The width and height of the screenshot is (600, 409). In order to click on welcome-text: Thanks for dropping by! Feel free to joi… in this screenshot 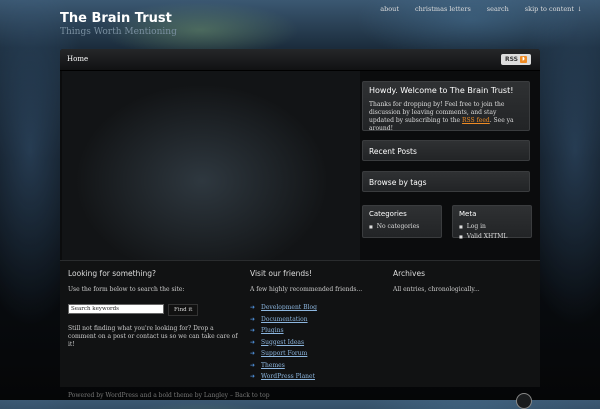, I will do `click(446, 117)`.